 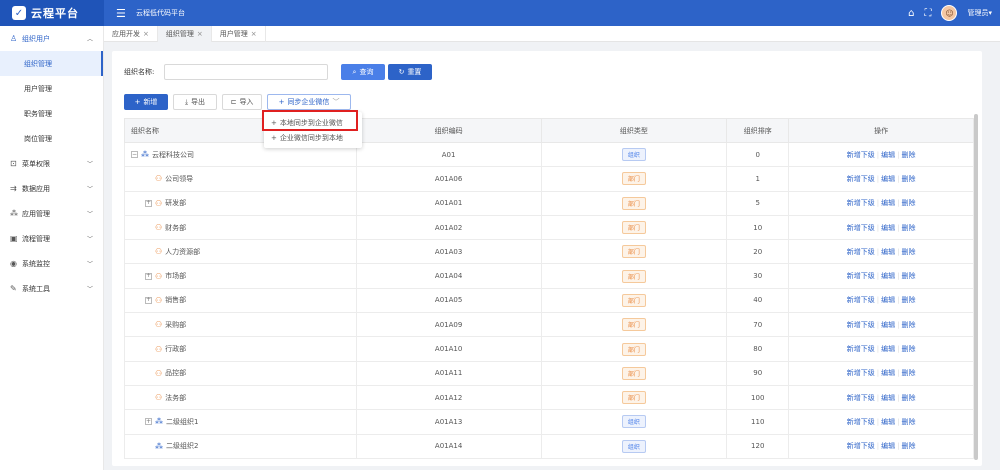 What do you see at coordinates (184, 34) in the screenshot?
I see `tab-org-management: 组织管理 ×` at bounding box center [184, 34].